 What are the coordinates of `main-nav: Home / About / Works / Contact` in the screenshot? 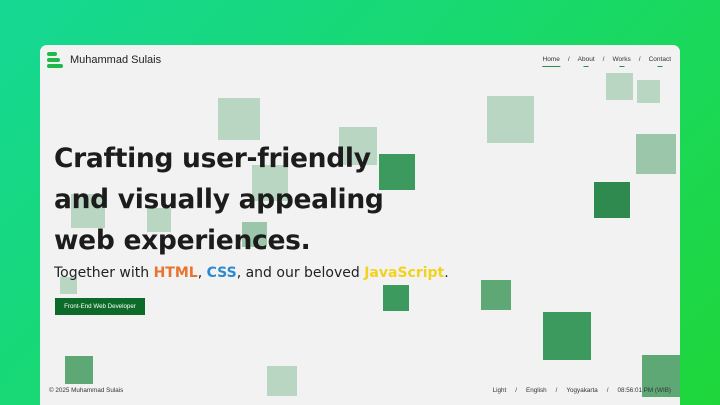 It's located at (607, 61).